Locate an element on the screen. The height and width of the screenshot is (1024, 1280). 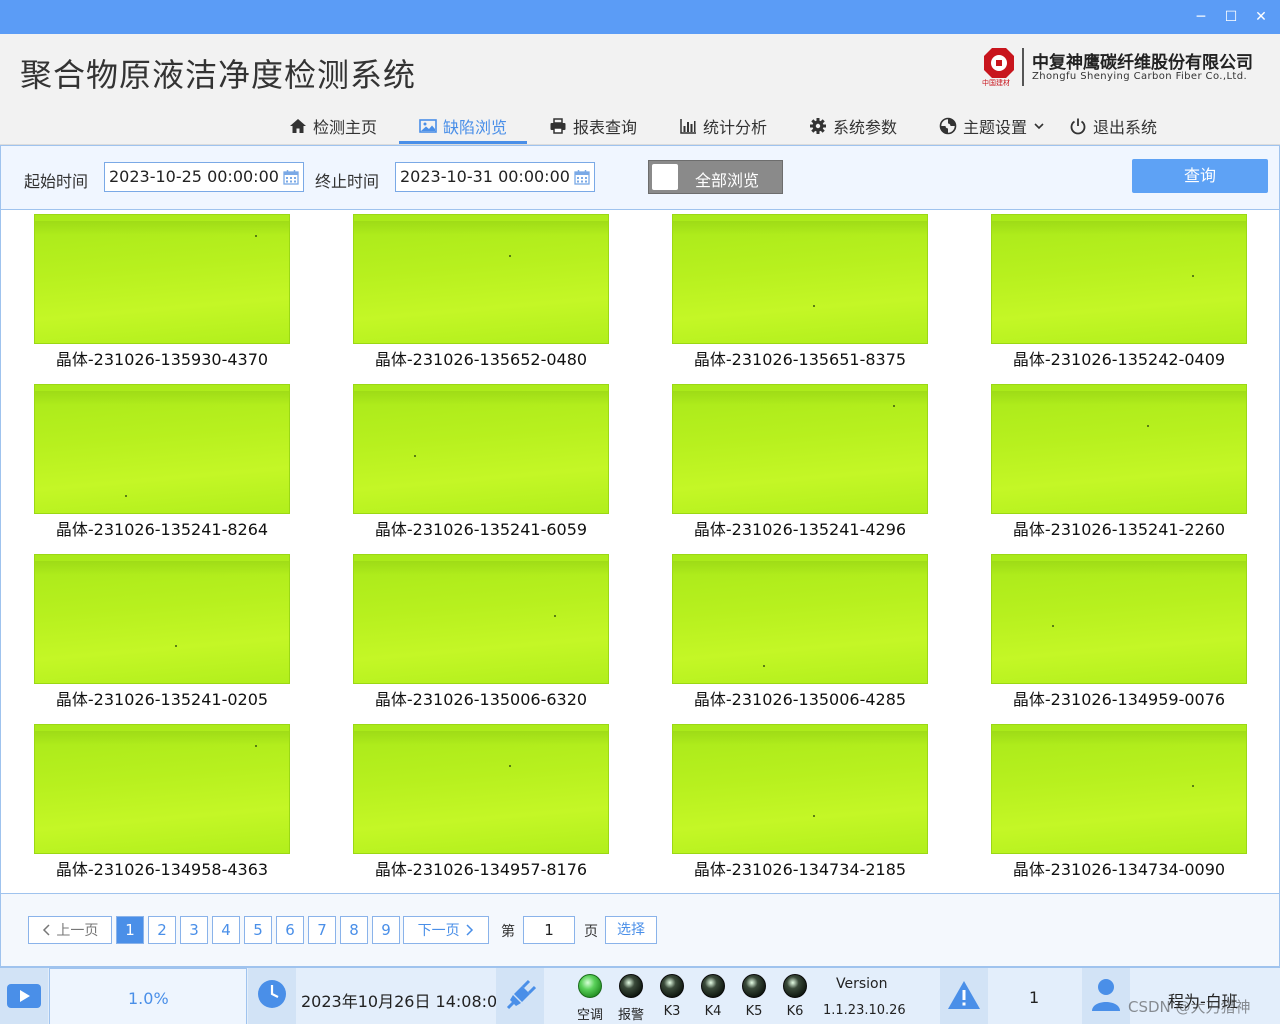
page-number-button: 7 is located at coordinates (322, 930).